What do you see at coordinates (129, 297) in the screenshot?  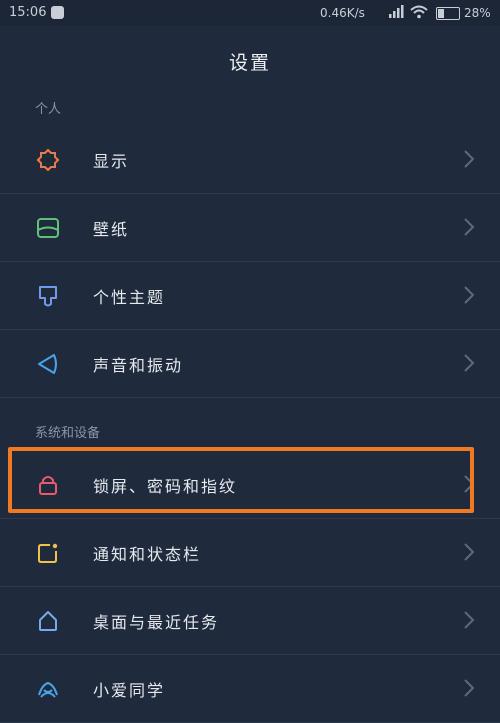 I see `settings-item-label: 个性主题` at bounding box center [129, 297].